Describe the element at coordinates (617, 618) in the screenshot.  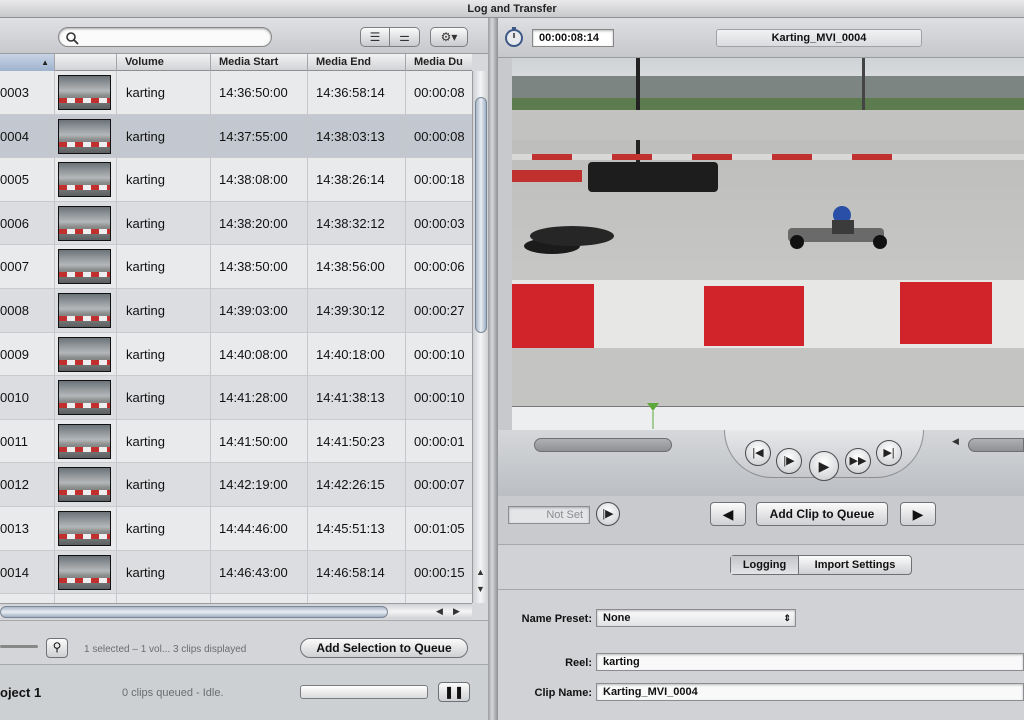
I see `name-preset-value: None` at that location.